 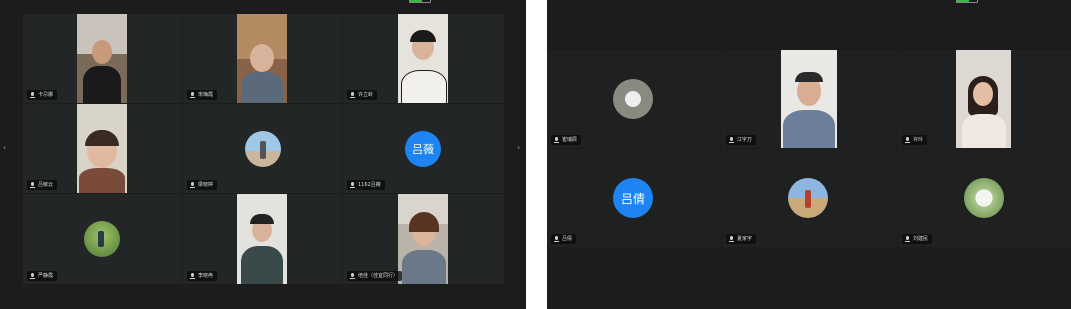 I want to click on participant-tile: 李晓冉, so click(x=262, y=239).